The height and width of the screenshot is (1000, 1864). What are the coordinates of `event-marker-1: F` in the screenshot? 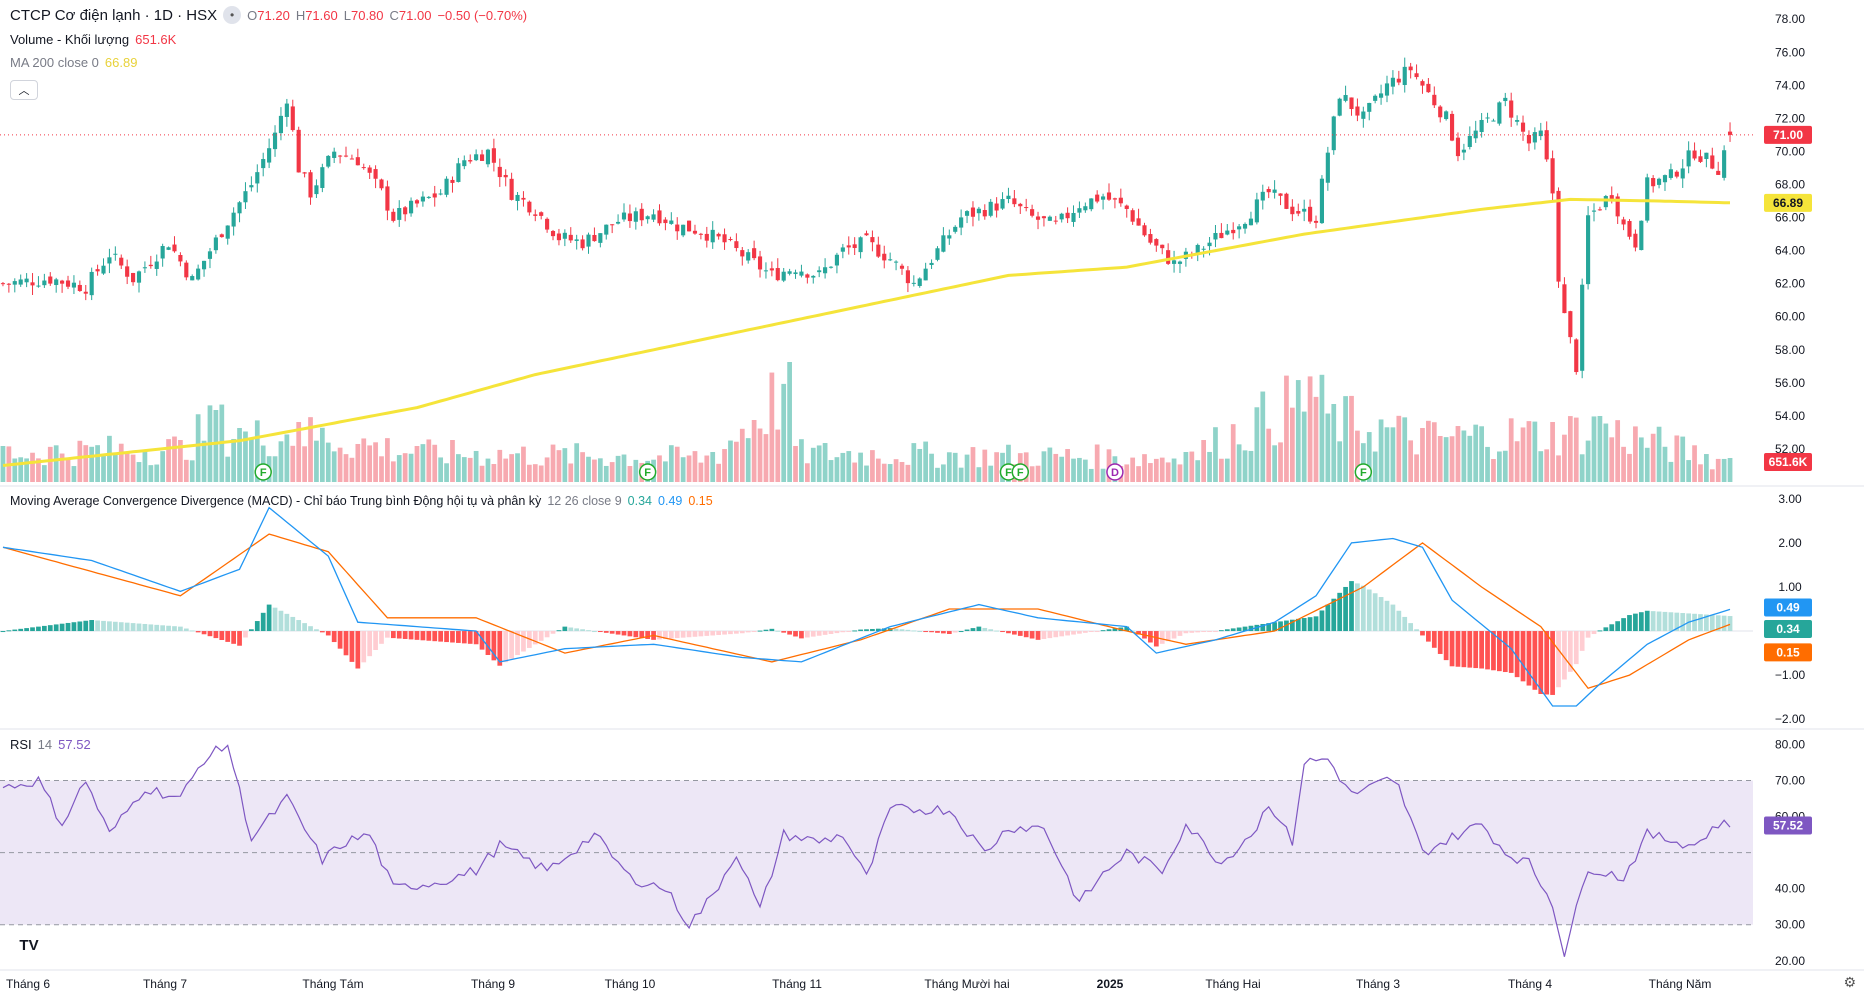 It's located at (263, 472).